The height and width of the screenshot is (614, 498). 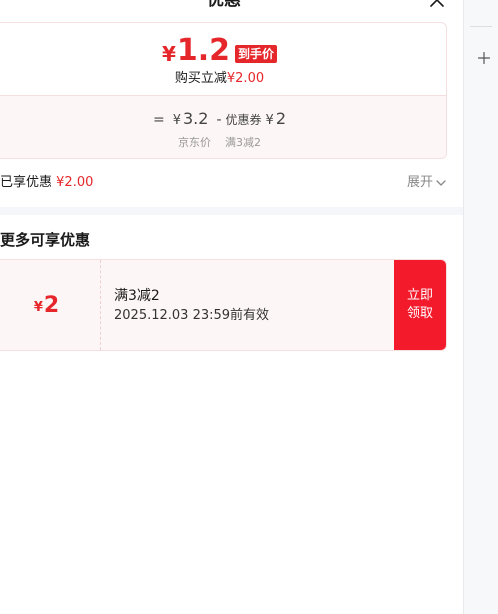 I want to click on claim-coupon-button: 立即 领取, so click(x=420, y=305).